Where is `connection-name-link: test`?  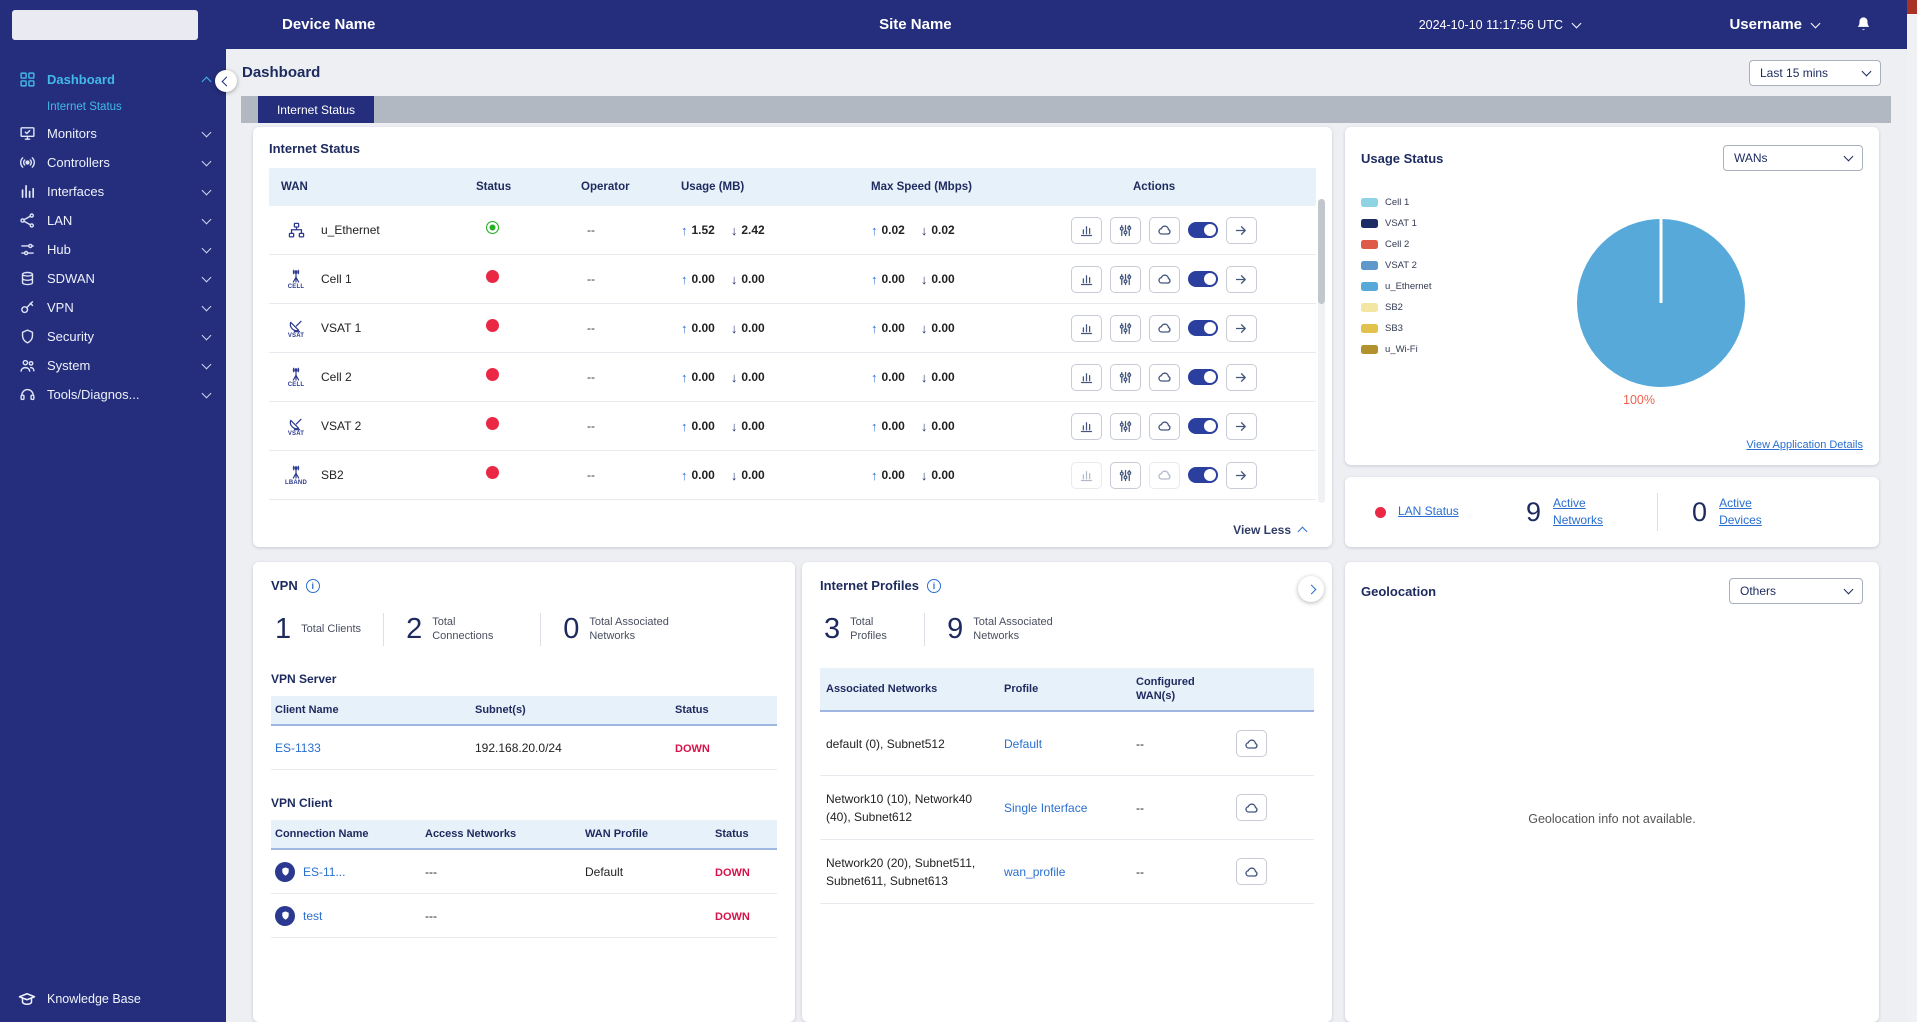
connection-name-link: test is located at coordinates (312, 916).